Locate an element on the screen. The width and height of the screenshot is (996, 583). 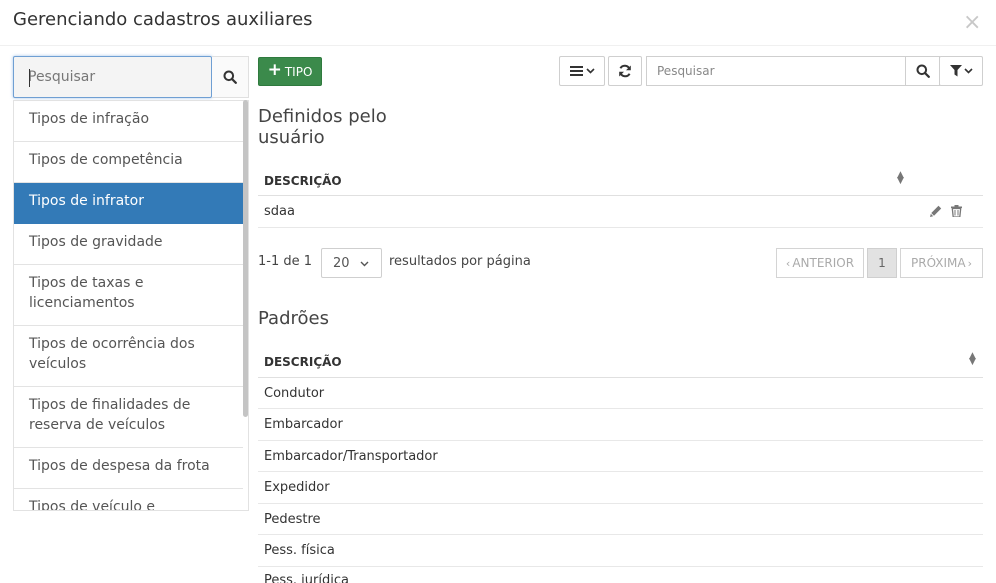
list-item-active: Tipos de infrator is located at coordinates (128, 203).